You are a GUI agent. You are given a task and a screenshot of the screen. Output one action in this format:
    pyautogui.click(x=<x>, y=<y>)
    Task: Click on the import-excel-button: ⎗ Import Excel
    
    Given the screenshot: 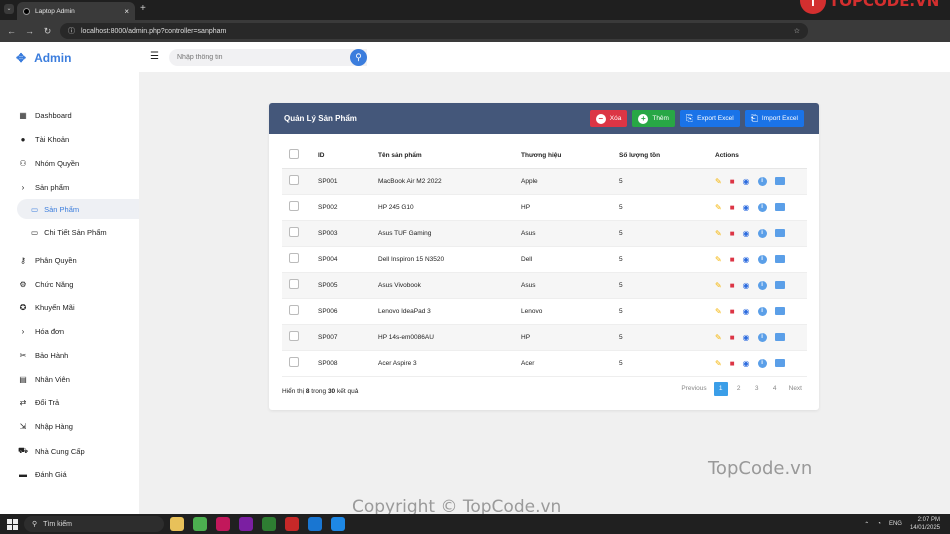 What is the action you would take?
    pyautogui.click(x=774, y=118)
    